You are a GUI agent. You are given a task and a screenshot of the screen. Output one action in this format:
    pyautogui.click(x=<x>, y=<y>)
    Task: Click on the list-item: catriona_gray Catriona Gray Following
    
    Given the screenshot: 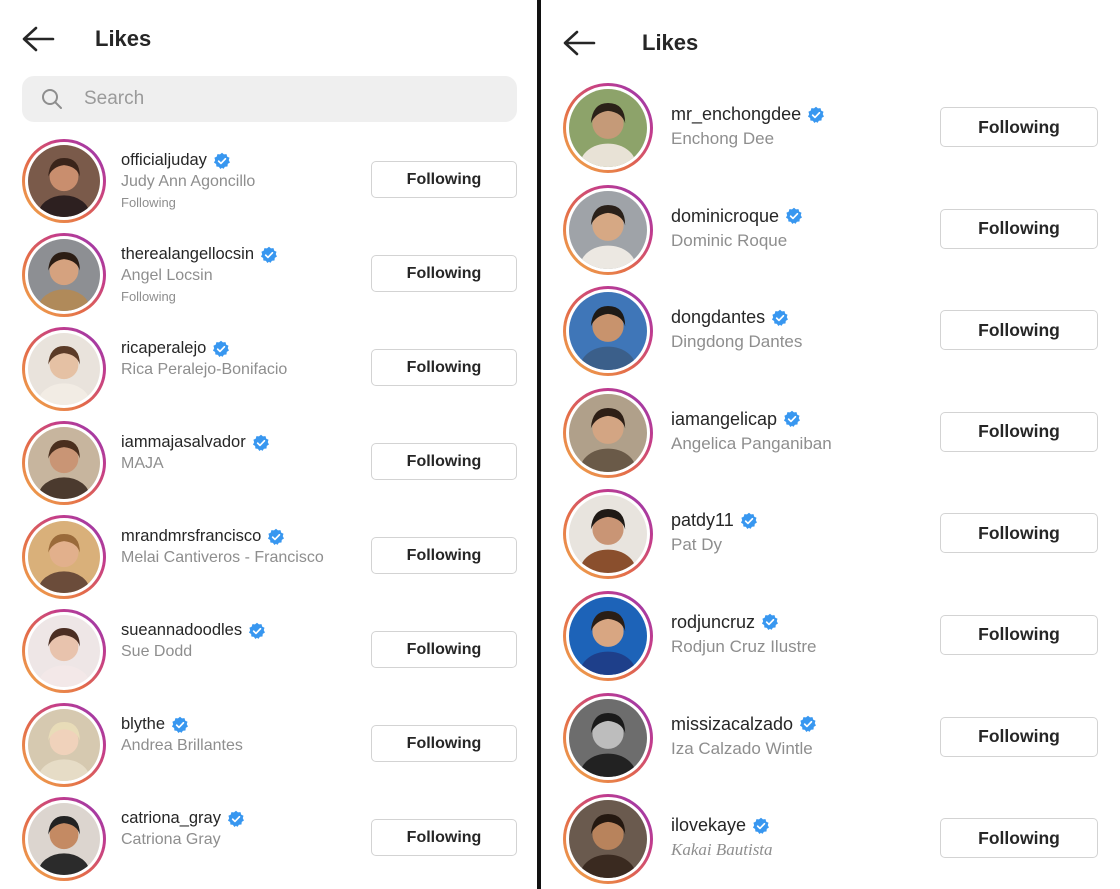 What is the action you would take?
    pyautogui.click(x=268, y=842)
    